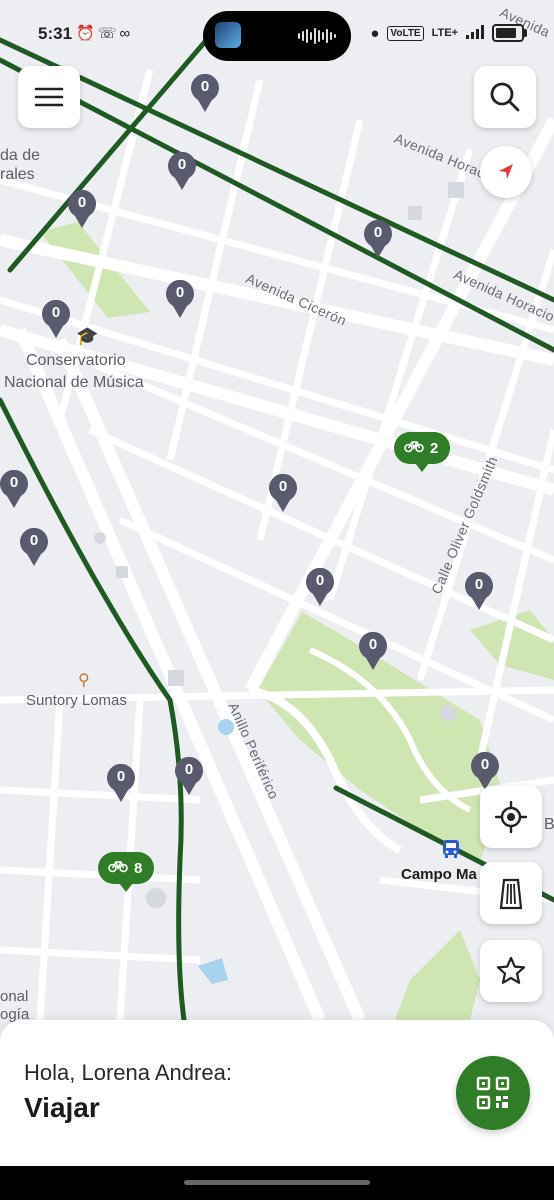  Describe the element at coordinates (375, 33) in the screenshot. I see `location-icon: ●` at that location.